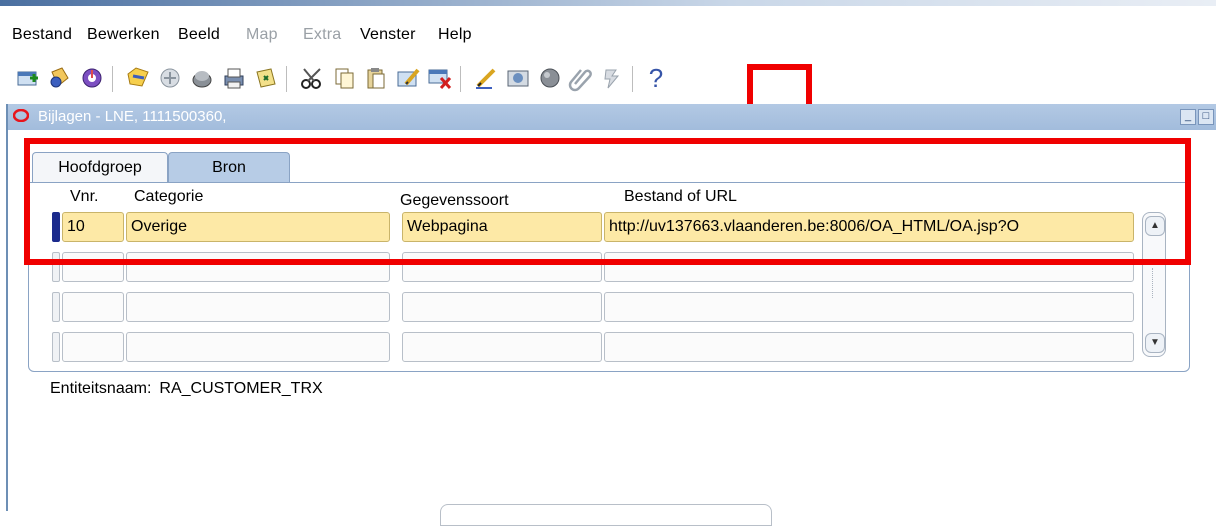 The image size is (1216, 526). Describe the element at coordinates (608, 3) in the screenshot. I see `app-top-border` at that location.